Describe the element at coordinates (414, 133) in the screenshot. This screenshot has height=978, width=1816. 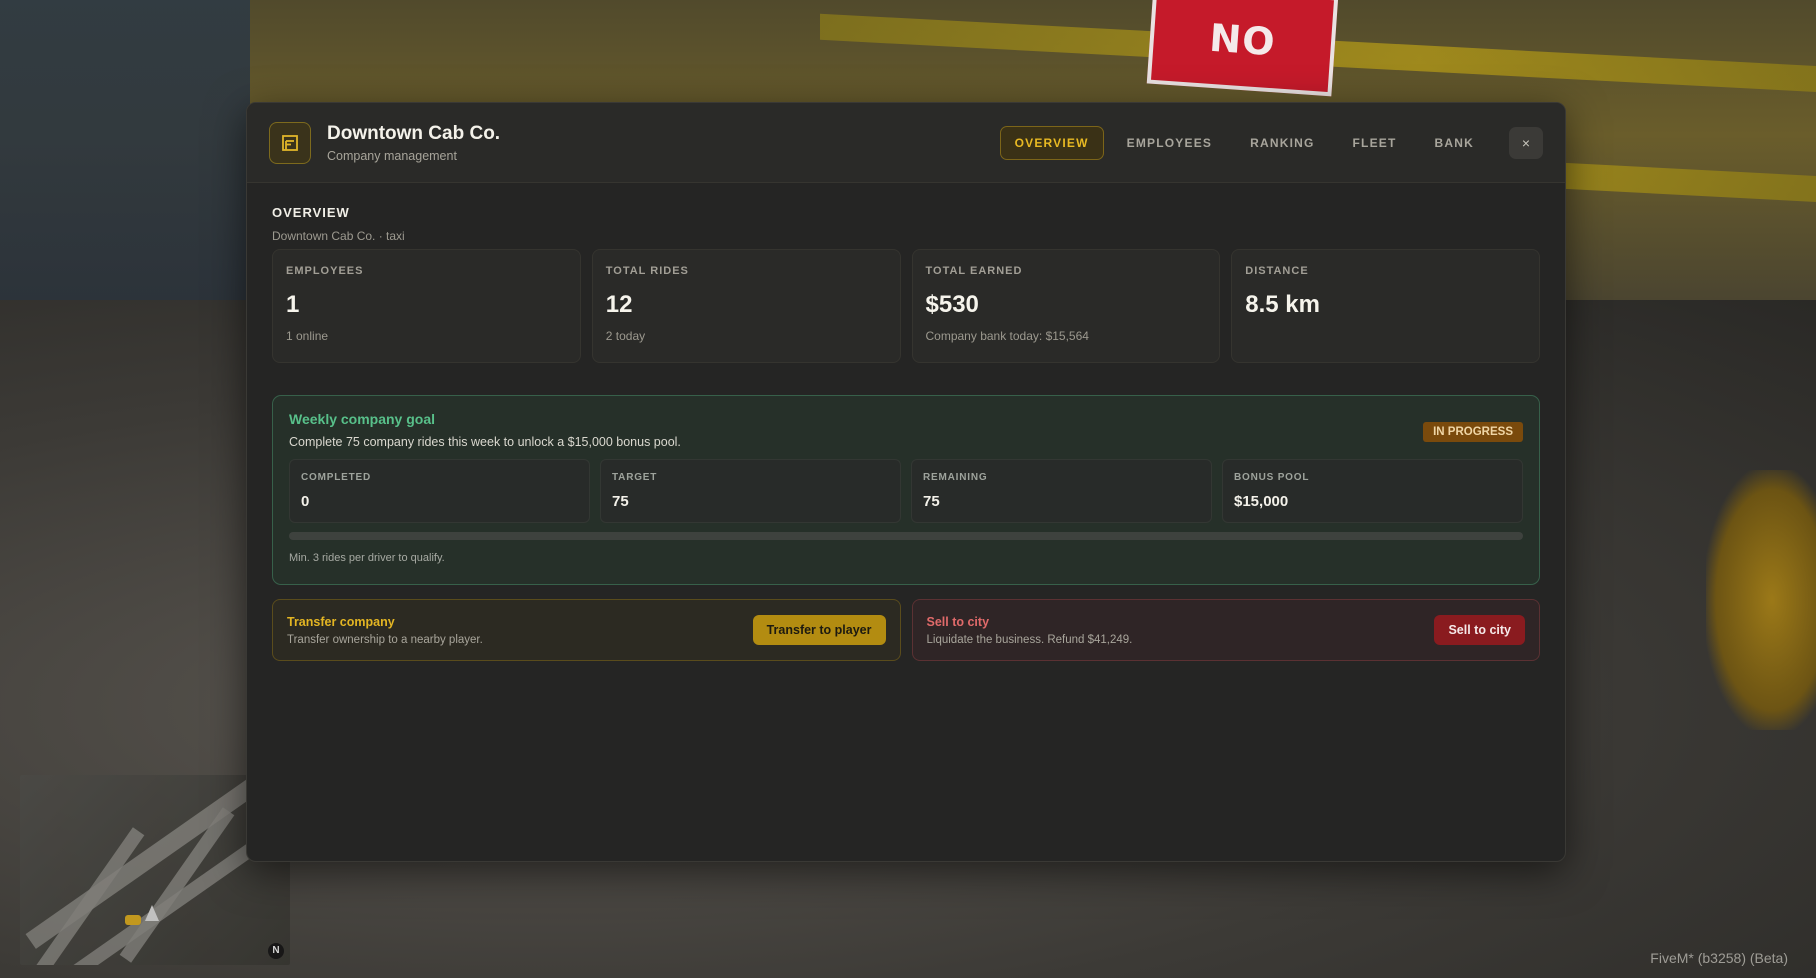
I see `company-title: Downtown Cab Co.` at that location.